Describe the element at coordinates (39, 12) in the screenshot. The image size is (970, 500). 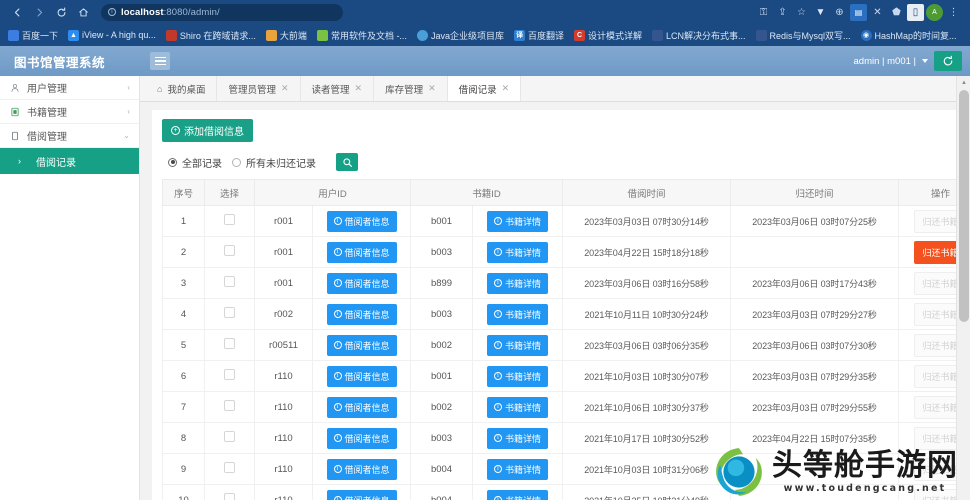
I see `forward-arrow-icon` at that location.